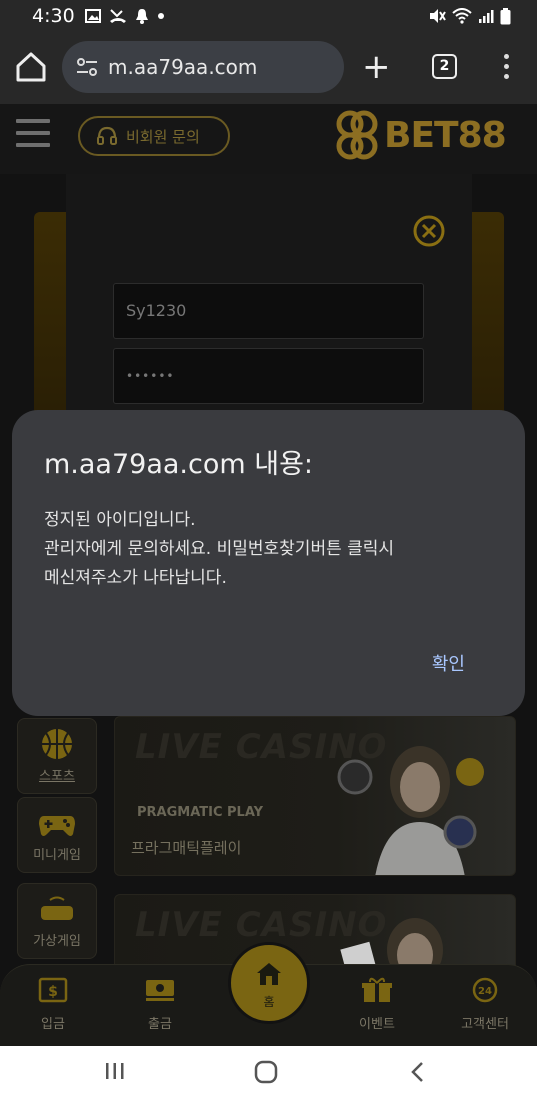  Describe the element at coordinates (485, 1024) in the screenshot. I see `nav-support-label: 고객센터` at that location.